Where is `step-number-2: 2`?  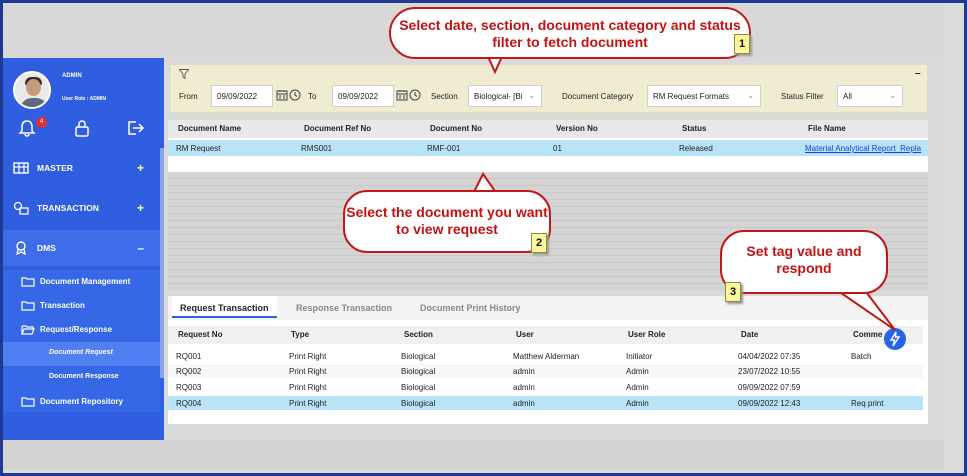 step-number-2: 2 is located at coordinates (539, 243).